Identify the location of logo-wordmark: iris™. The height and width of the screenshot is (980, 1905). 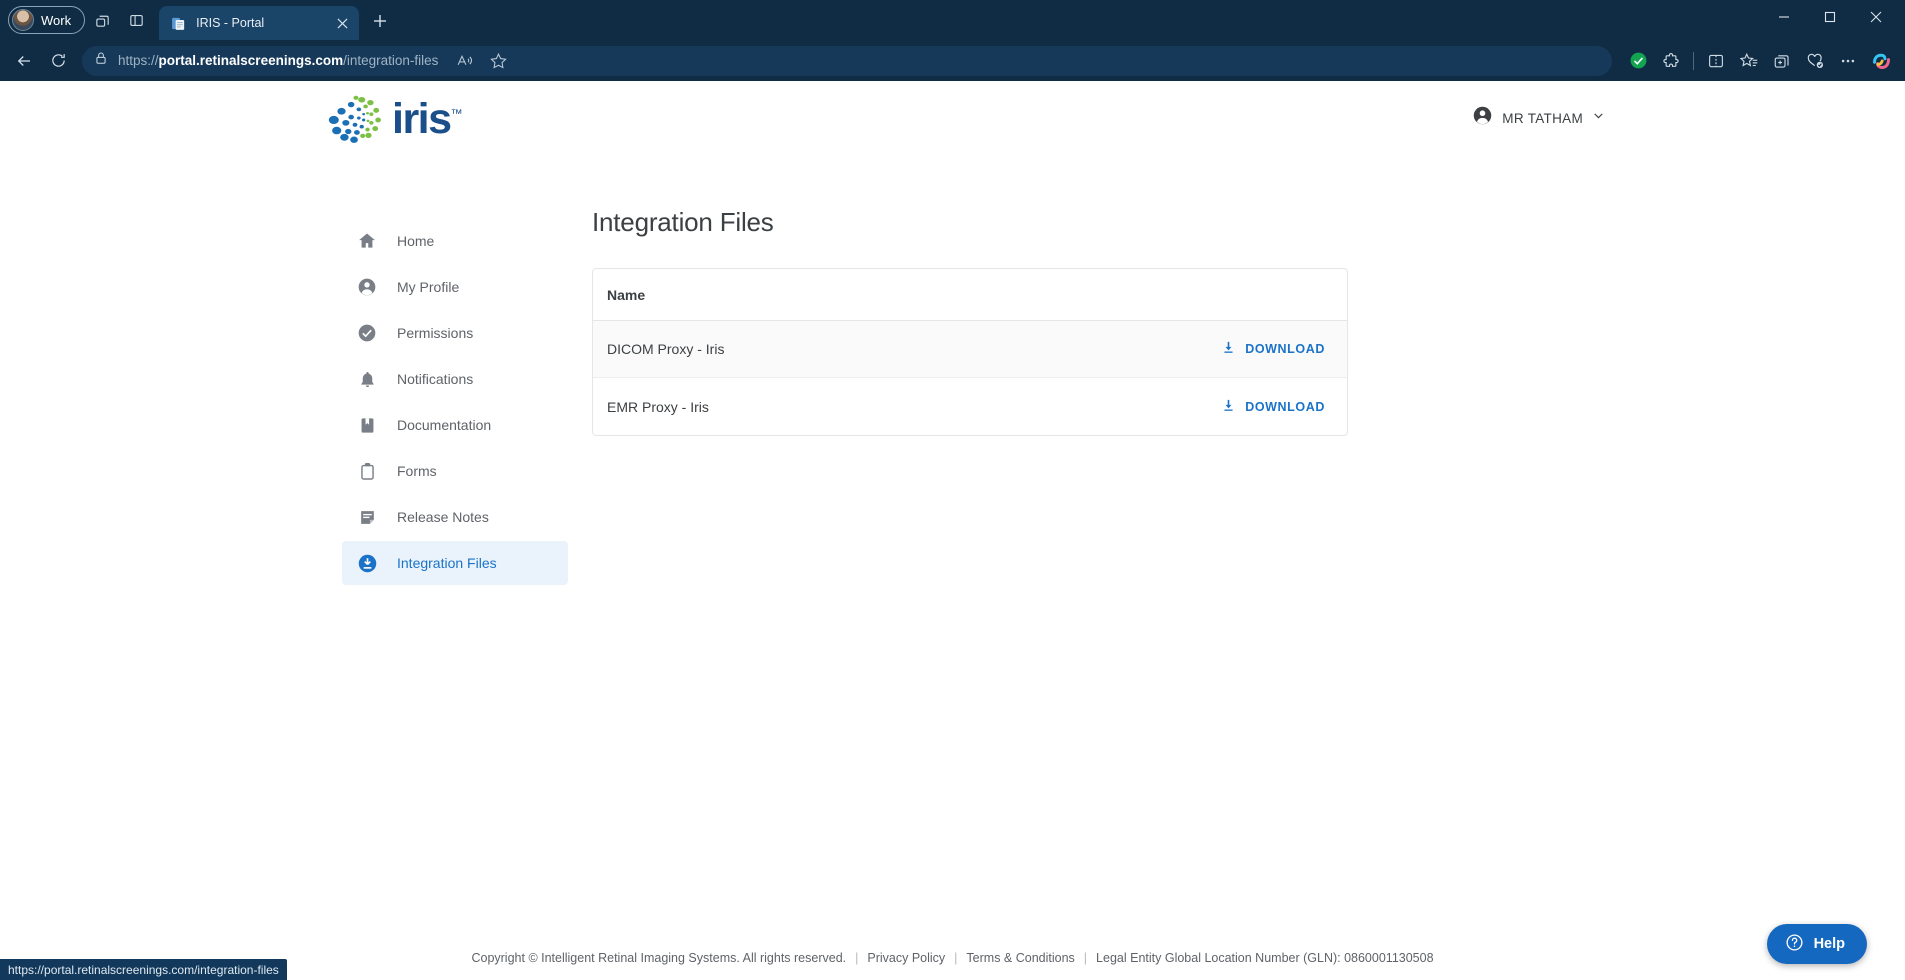
(427, 118).